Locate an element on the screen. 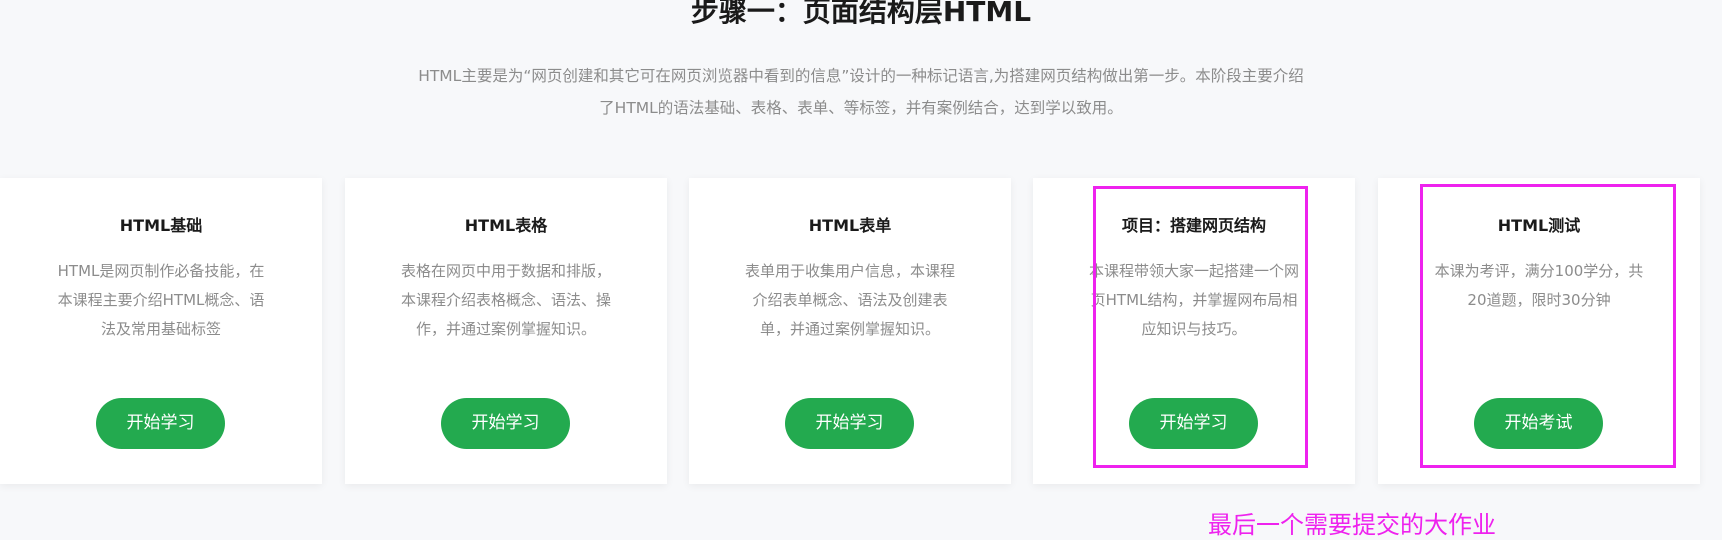 This screenshot has width=1722, height=540. card-description: HTML是网页制作必备技能，在 本课程主要介绍HTML概念、语 法及常用基础标签 is located at coordinates (161, 300).